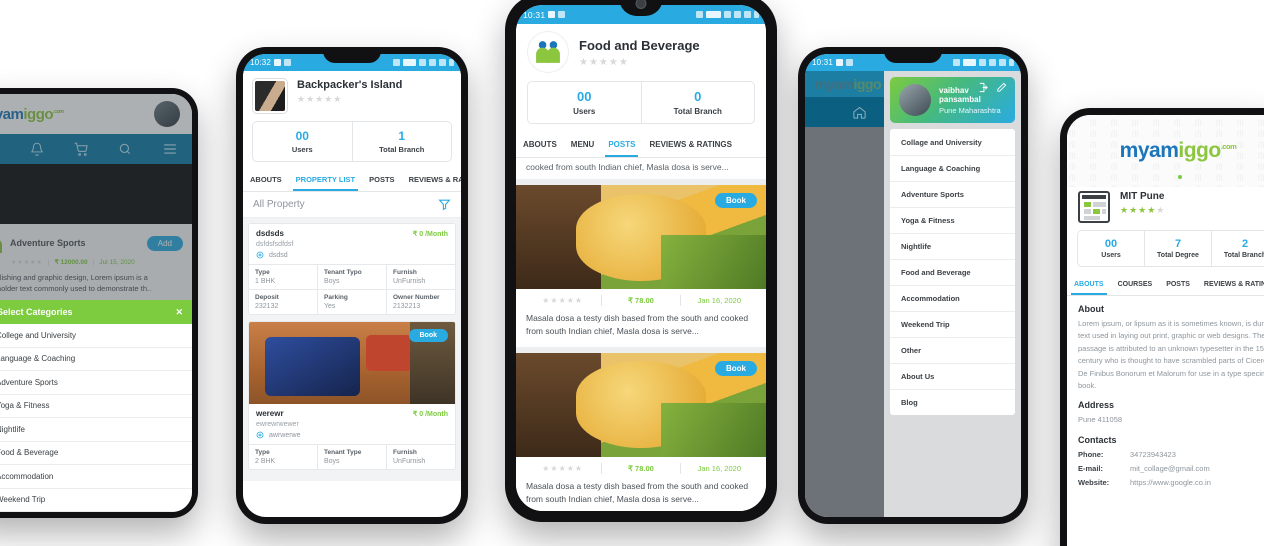 The height and width of the screenshot is (546, 1264). What do you see at coordinates (164, 243) in the screenshot?
I see `add-button: Add` at bounding box center [164, 243].